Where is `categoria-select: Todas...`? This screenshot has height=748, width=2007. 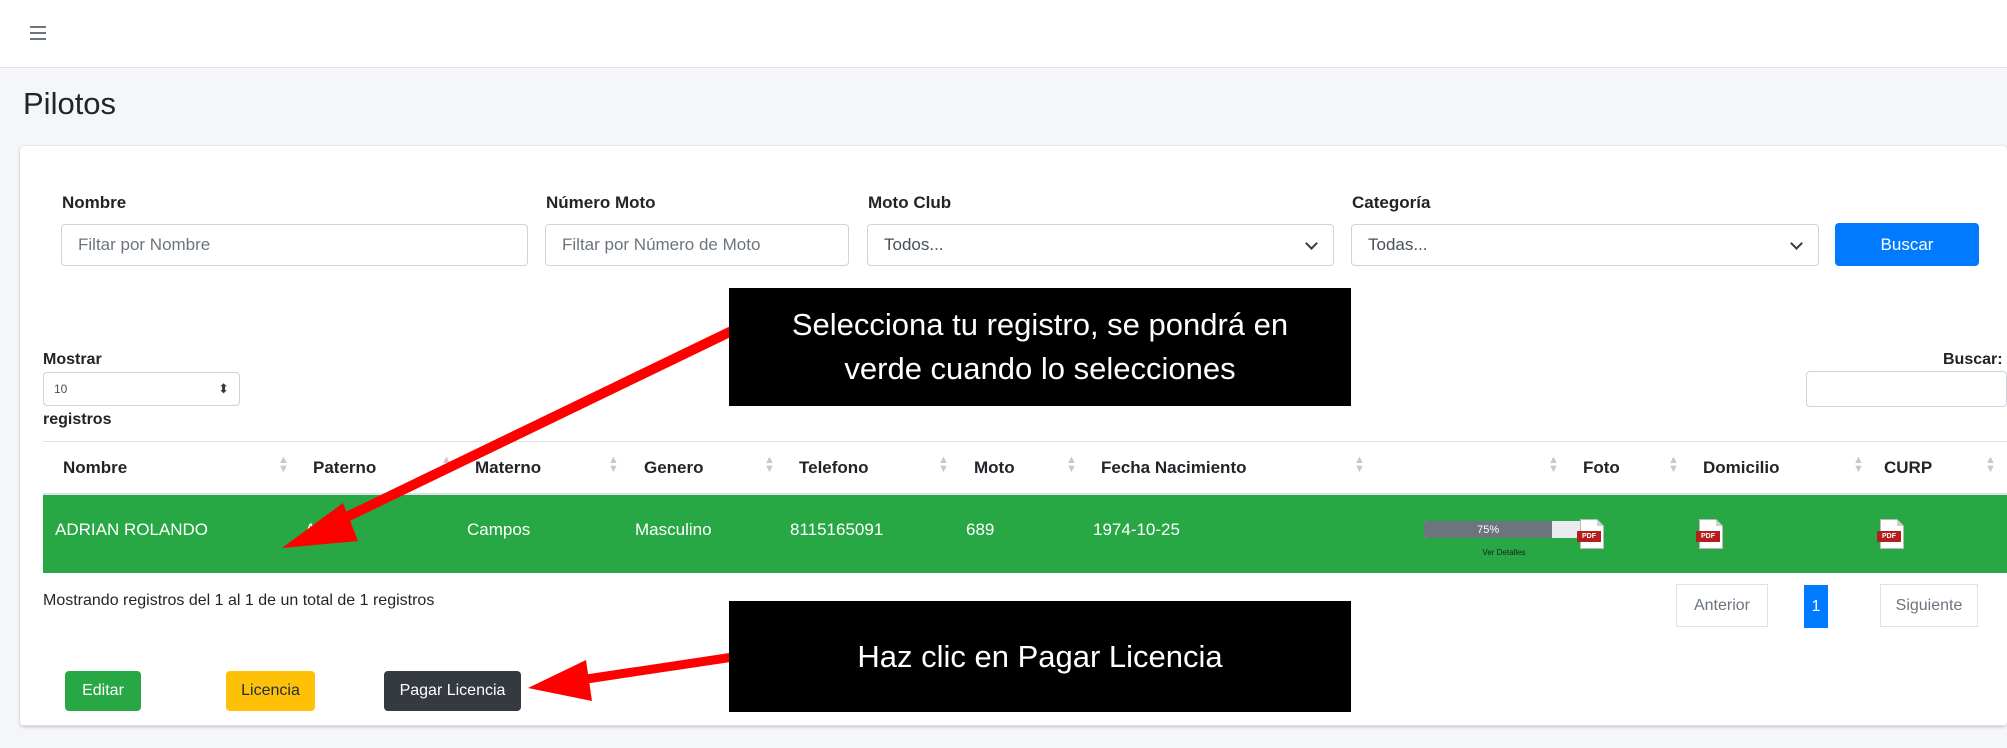
categoria-select: Todas... is located at coordinates (1585, 245).